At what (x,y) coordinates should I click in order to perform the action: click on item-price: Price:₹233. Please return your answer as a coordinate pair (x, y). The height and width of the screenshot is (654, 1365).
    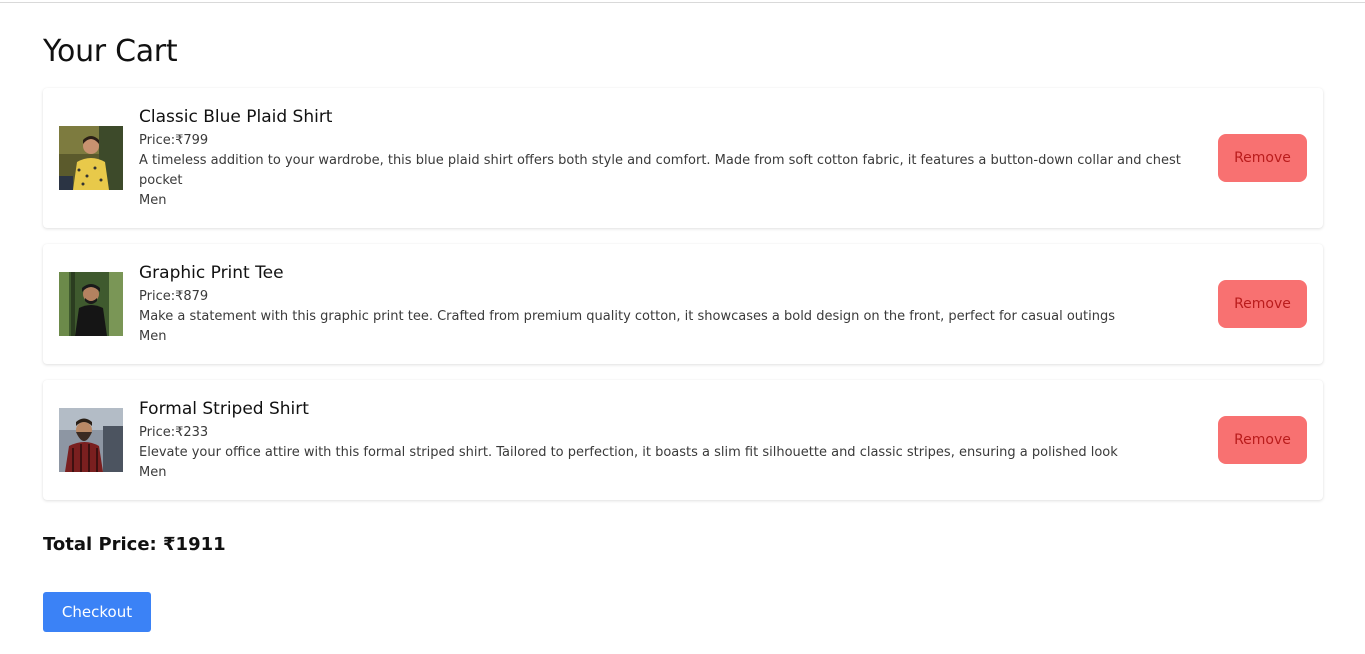
    Looking at the image, I should click on (174, 432).